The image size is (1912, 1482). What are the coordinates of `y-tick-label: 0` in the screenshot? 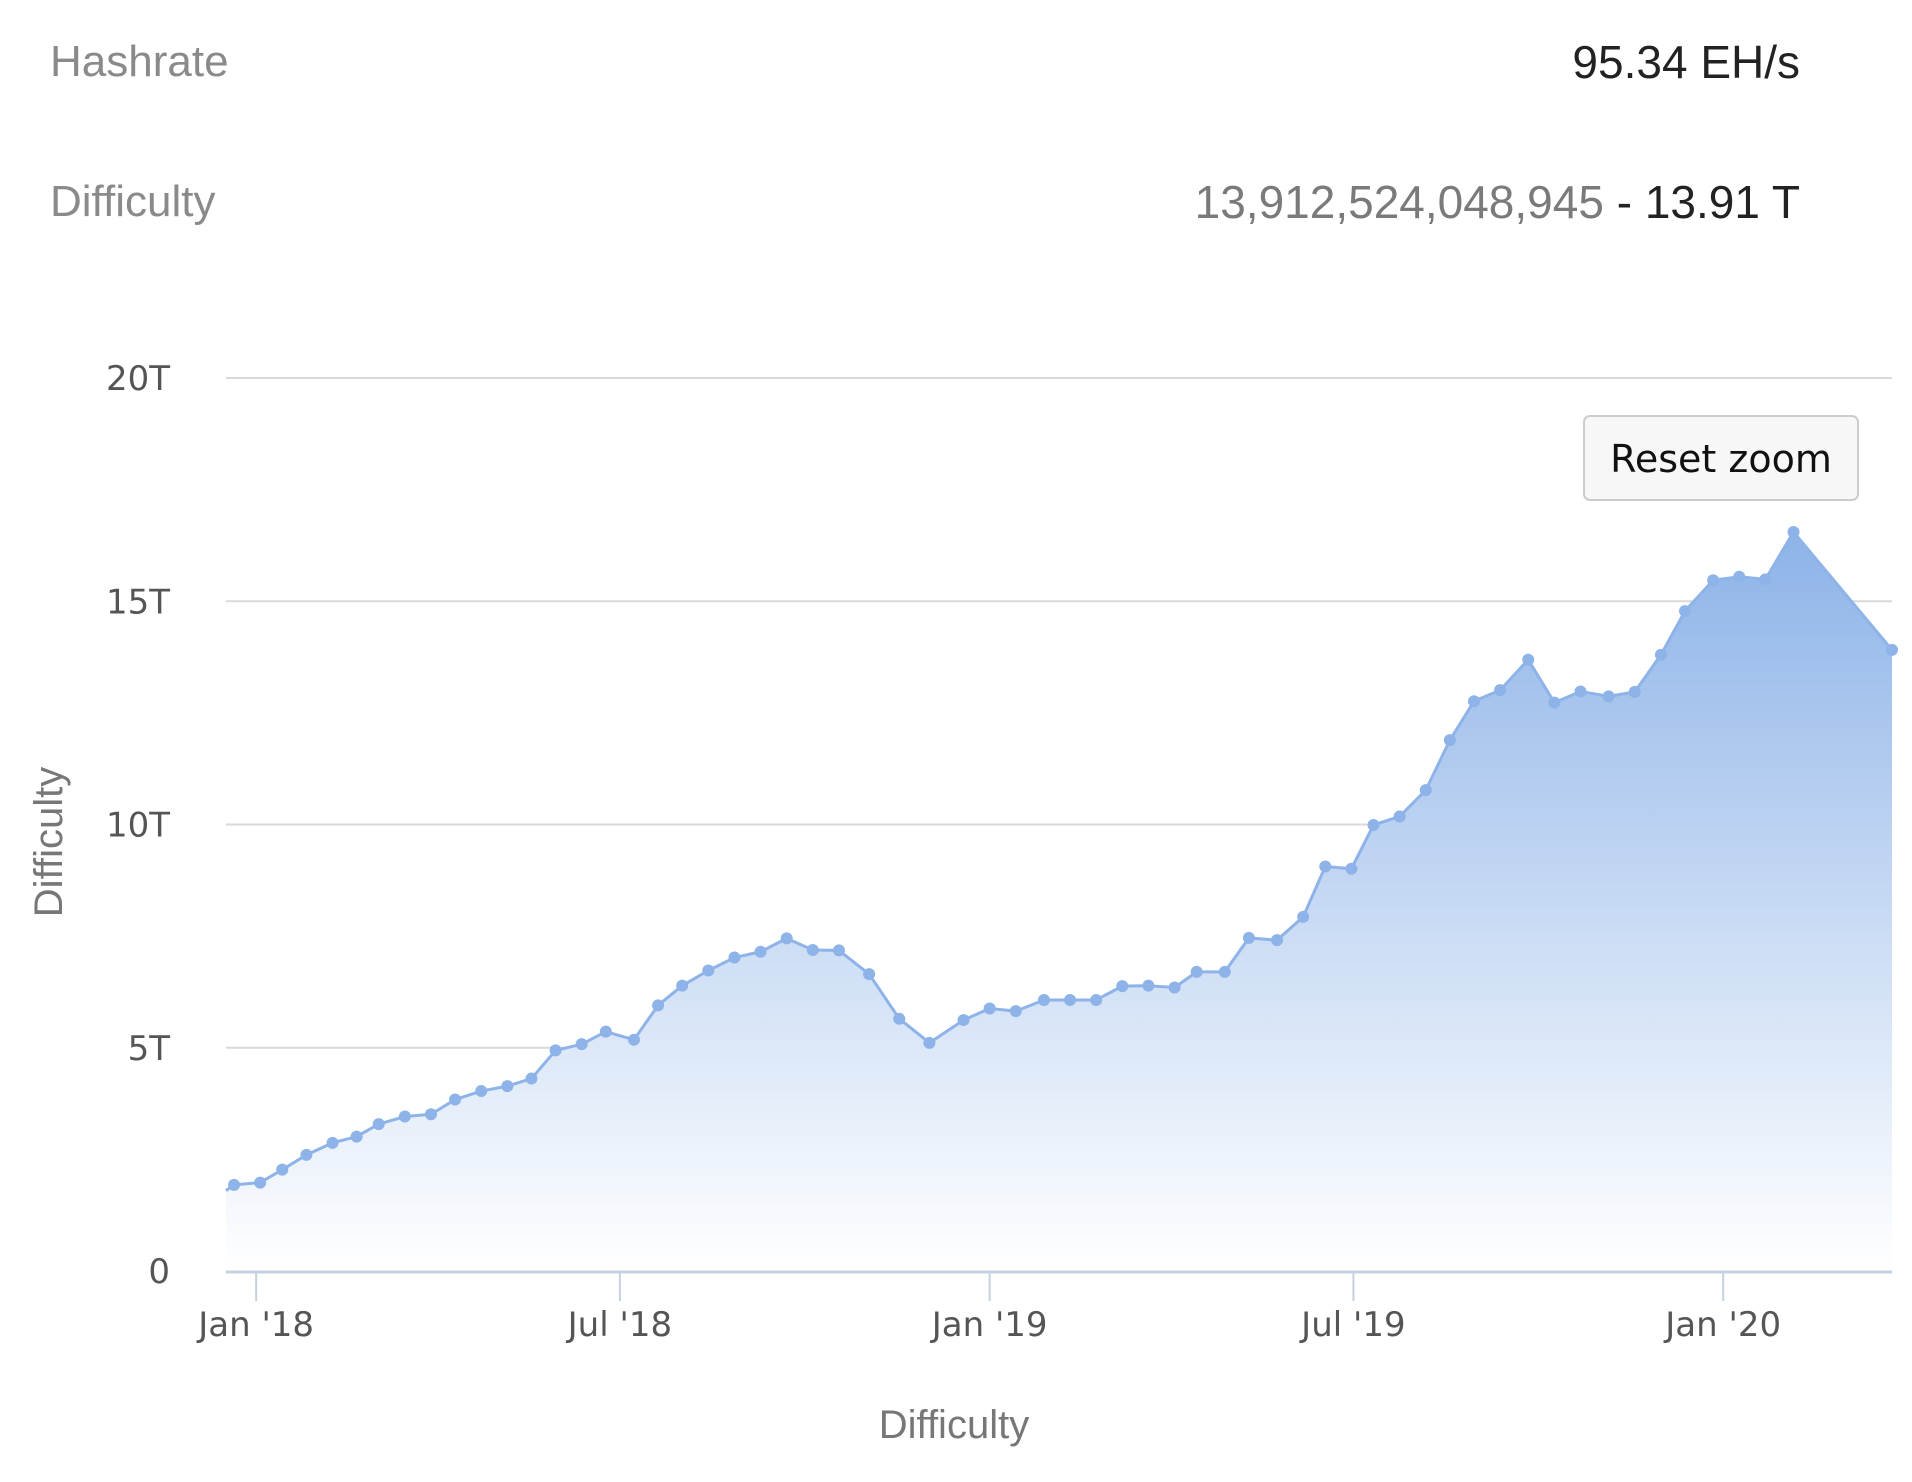 It's located at (159, 1272).